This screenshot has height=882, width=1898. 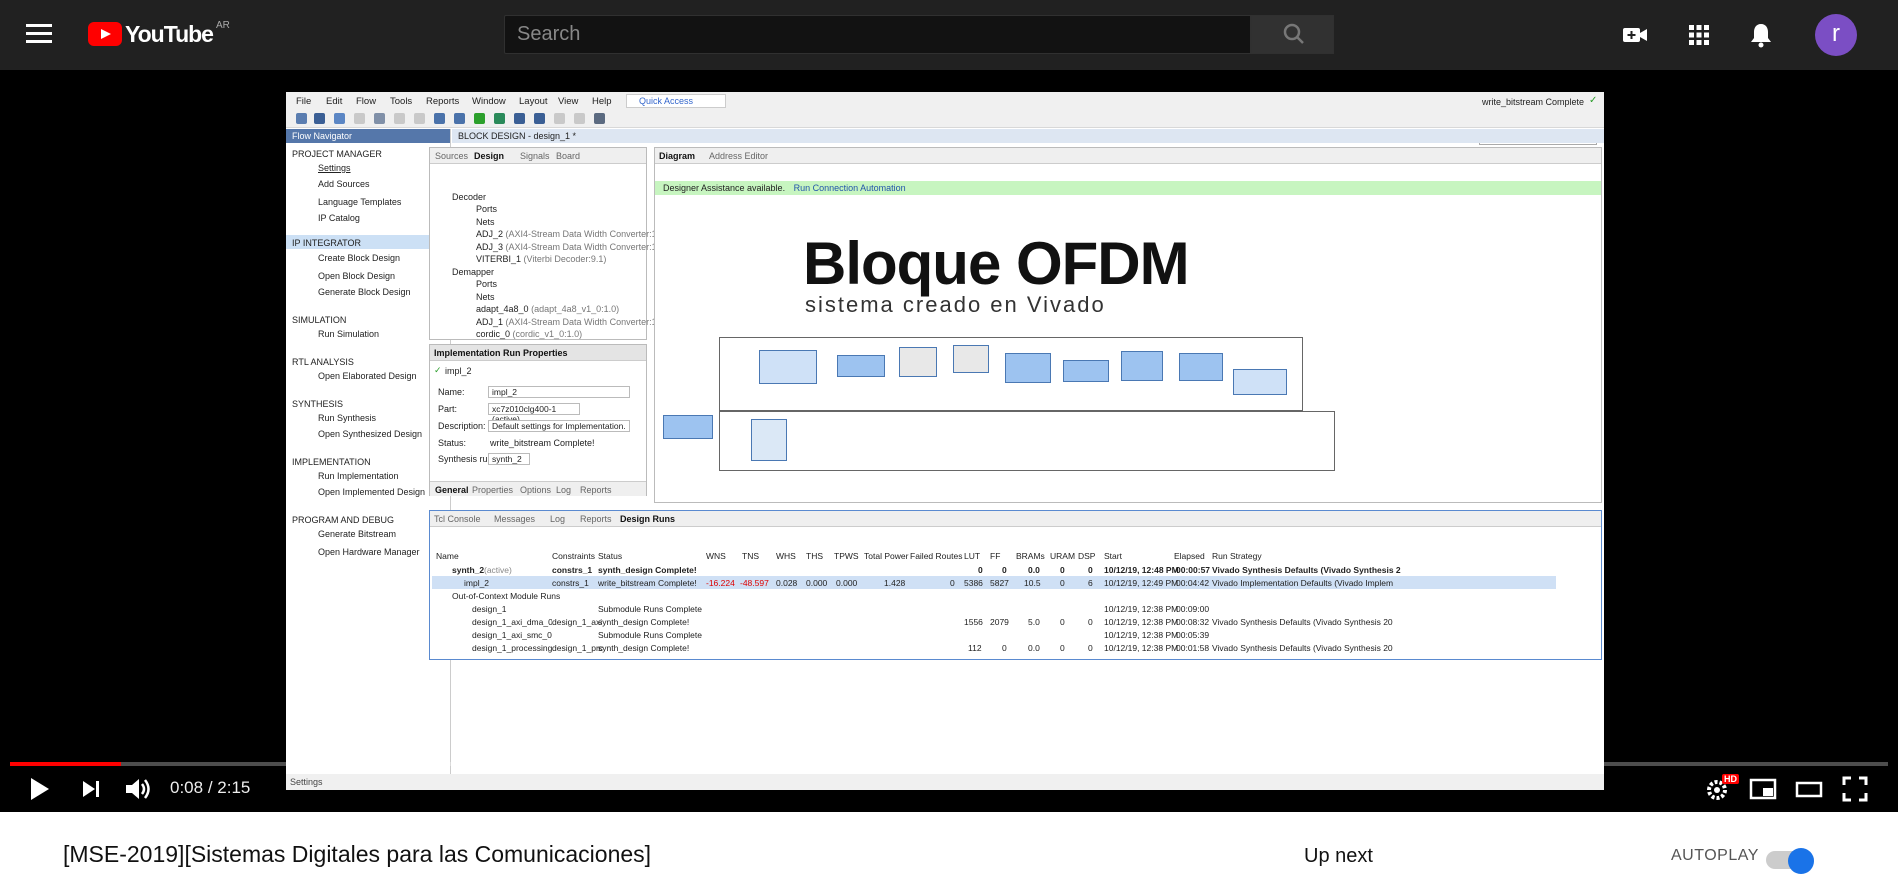 I want to click on name-field: impl_2, so click(x=559, y=392).